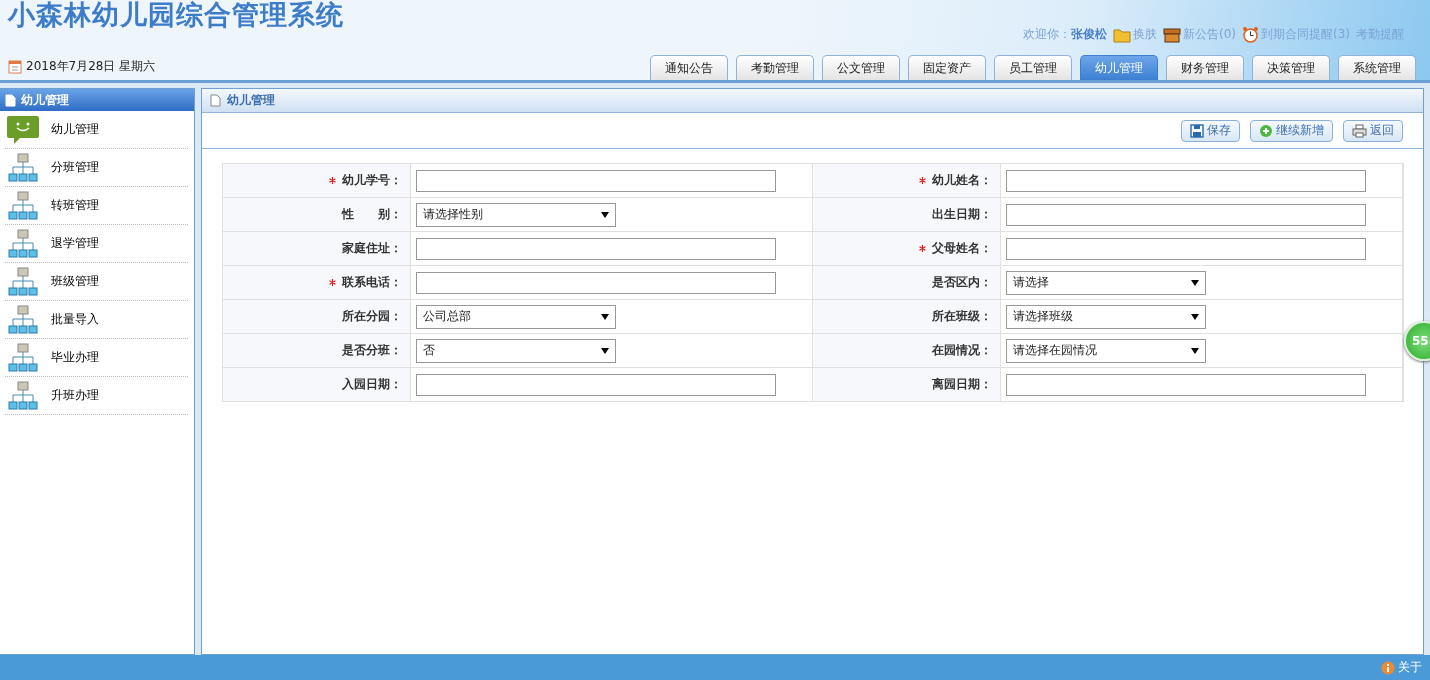 This screenshot has width=1430, height=680. Describe the element at coordinates (962, 248) in the screenshot. I see `field-label: 父母姓名：` at that location.